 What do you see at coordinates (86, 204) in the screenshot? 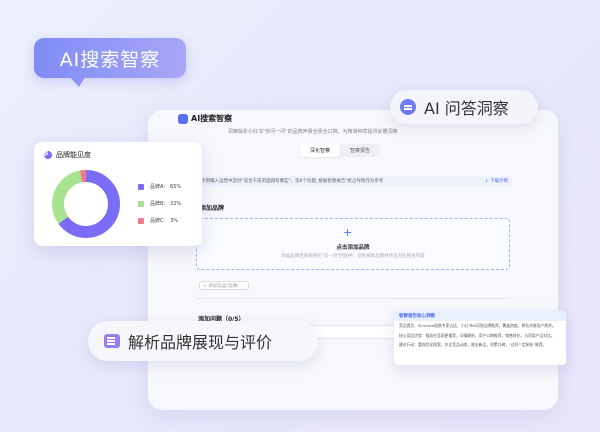
I see `donut-chart` at bounding box center [86, 204].